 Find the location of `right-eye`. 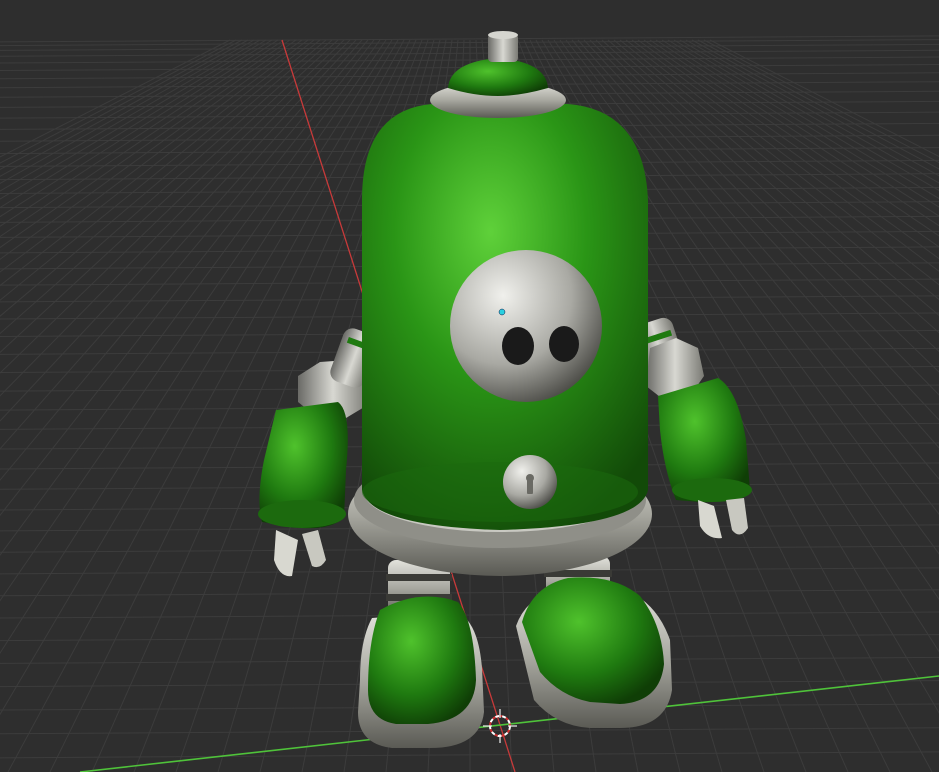

right-eye is located at coordinates (564, 344).